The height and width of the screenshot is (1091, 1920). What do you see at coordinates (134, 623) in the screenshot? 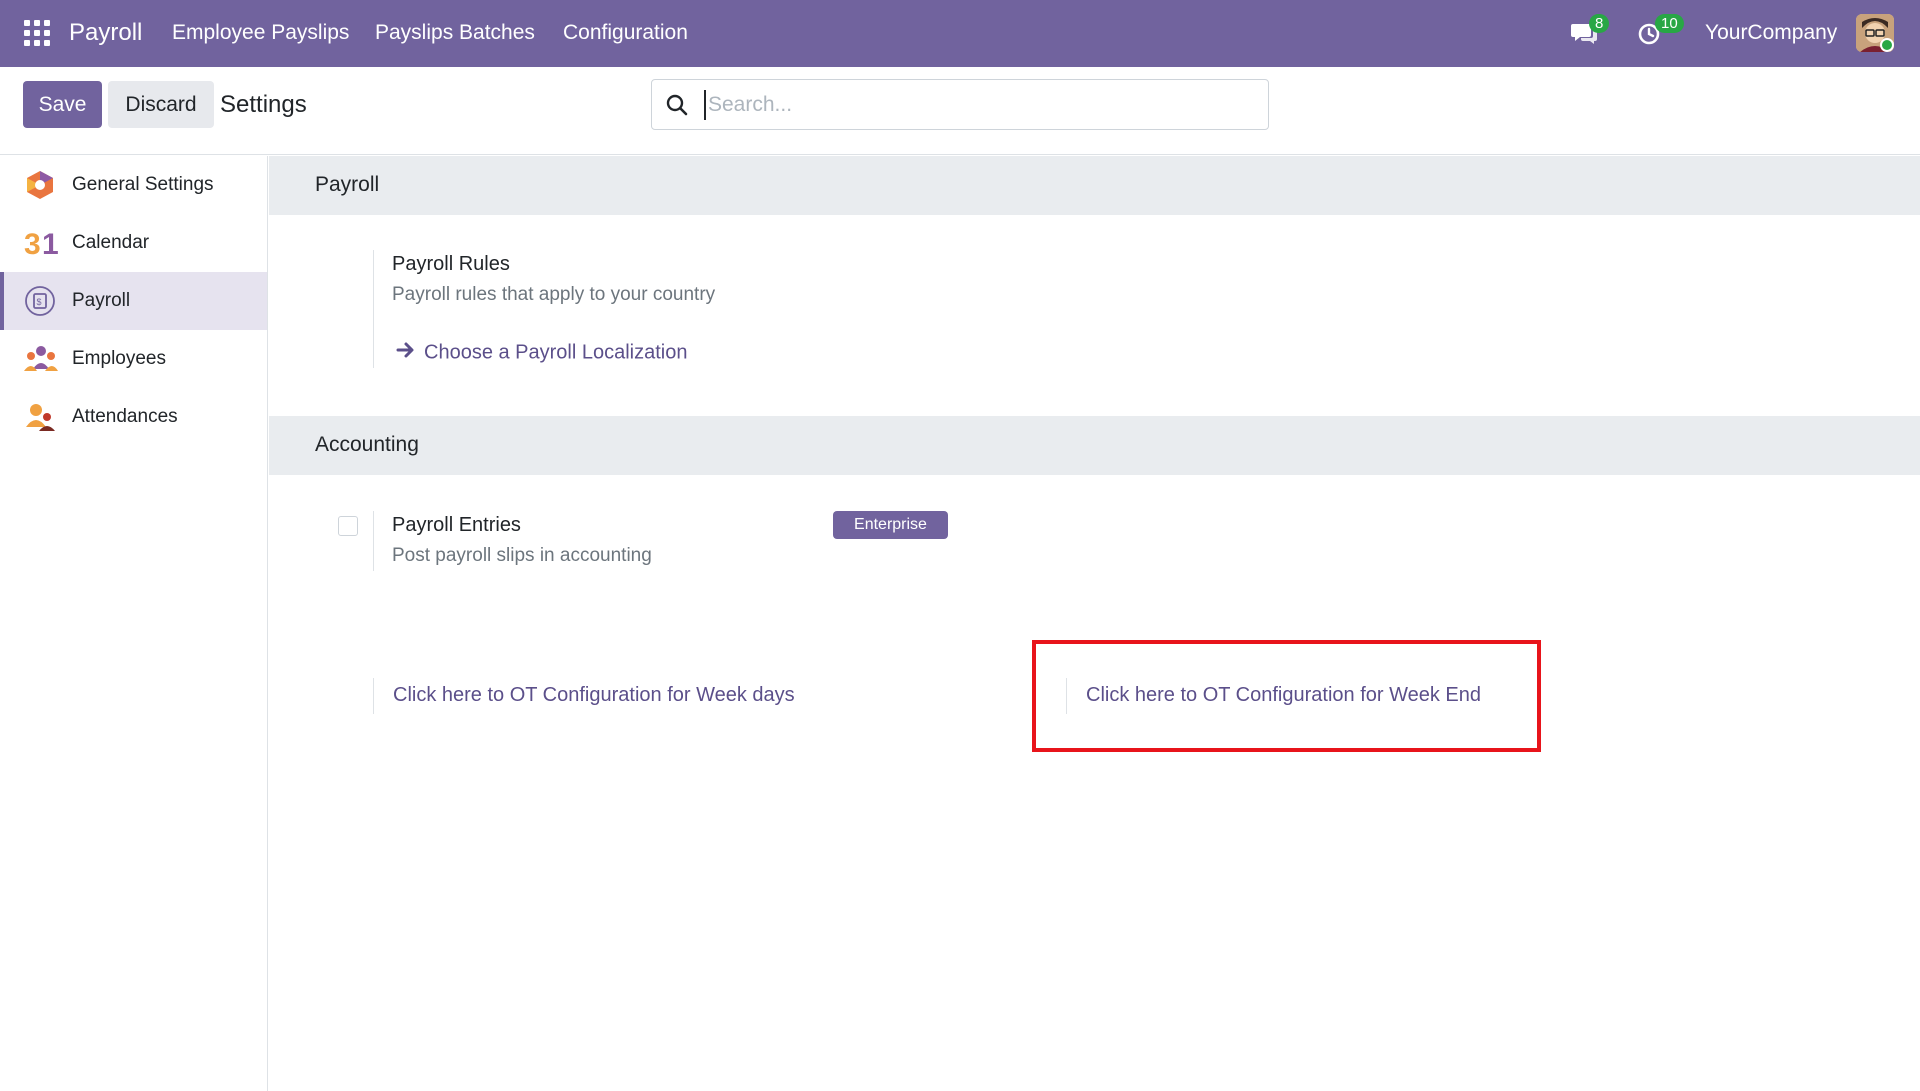
I see `settings-sidebar: General Settings 3 1 Calendar $ Payroll` at bounding box center [134, 623].